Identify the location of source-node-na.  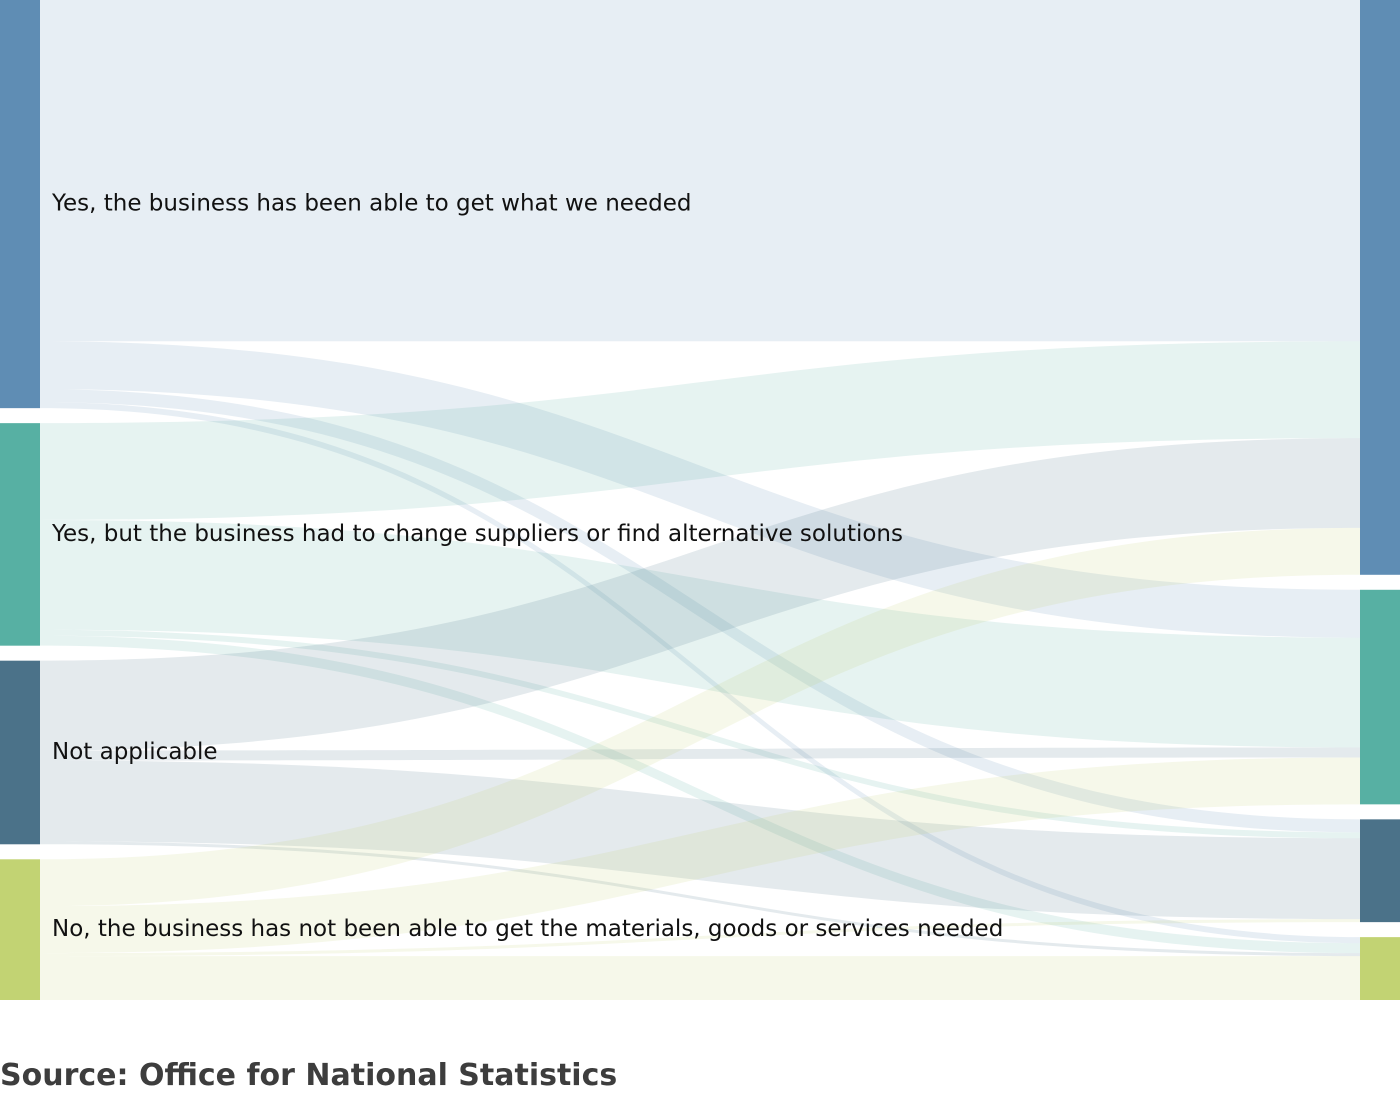
(20, 752).